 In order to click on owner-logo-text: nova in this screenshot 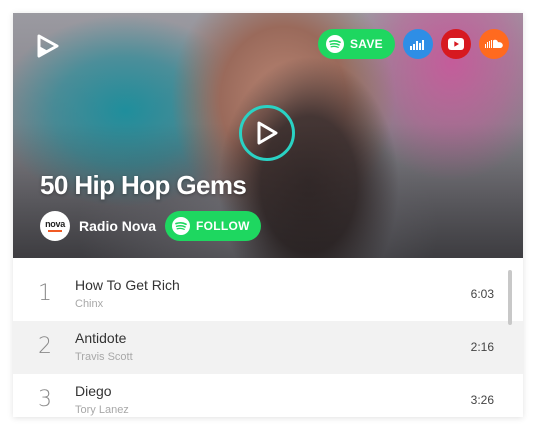, I will do `click(55, 224)`.